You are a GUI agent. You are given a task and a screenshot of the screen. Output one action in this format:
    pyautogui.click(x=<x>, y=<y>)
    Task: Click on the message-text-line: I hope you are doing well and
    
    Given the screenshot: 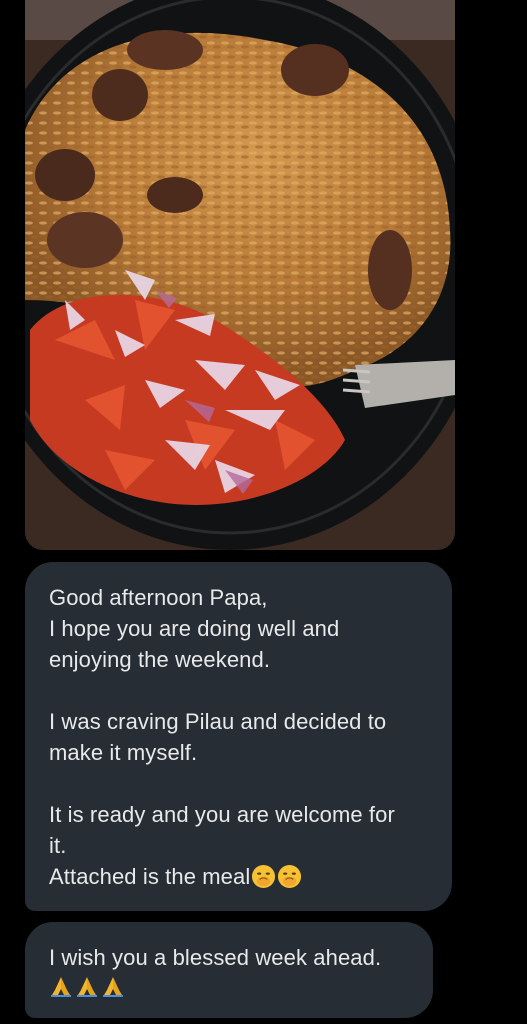 What is the action you would take?
    pyautogui.click(x=194, y=628)
    